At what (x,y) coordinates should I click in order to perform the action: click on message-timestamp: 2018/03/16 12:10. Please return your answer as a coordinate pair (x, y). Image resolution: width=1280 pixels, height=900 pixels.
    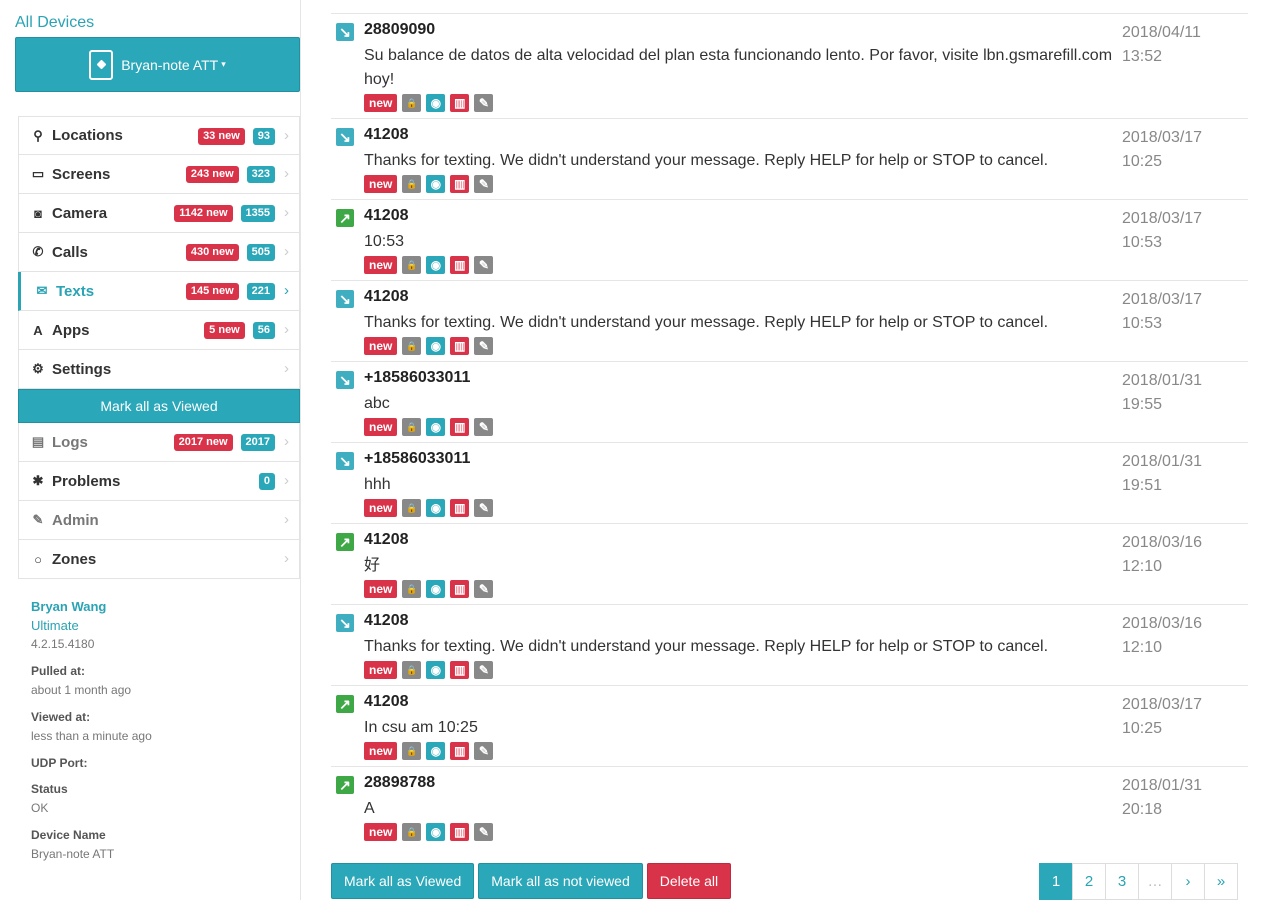
    Looking at the image, I should click on (1162, 636).